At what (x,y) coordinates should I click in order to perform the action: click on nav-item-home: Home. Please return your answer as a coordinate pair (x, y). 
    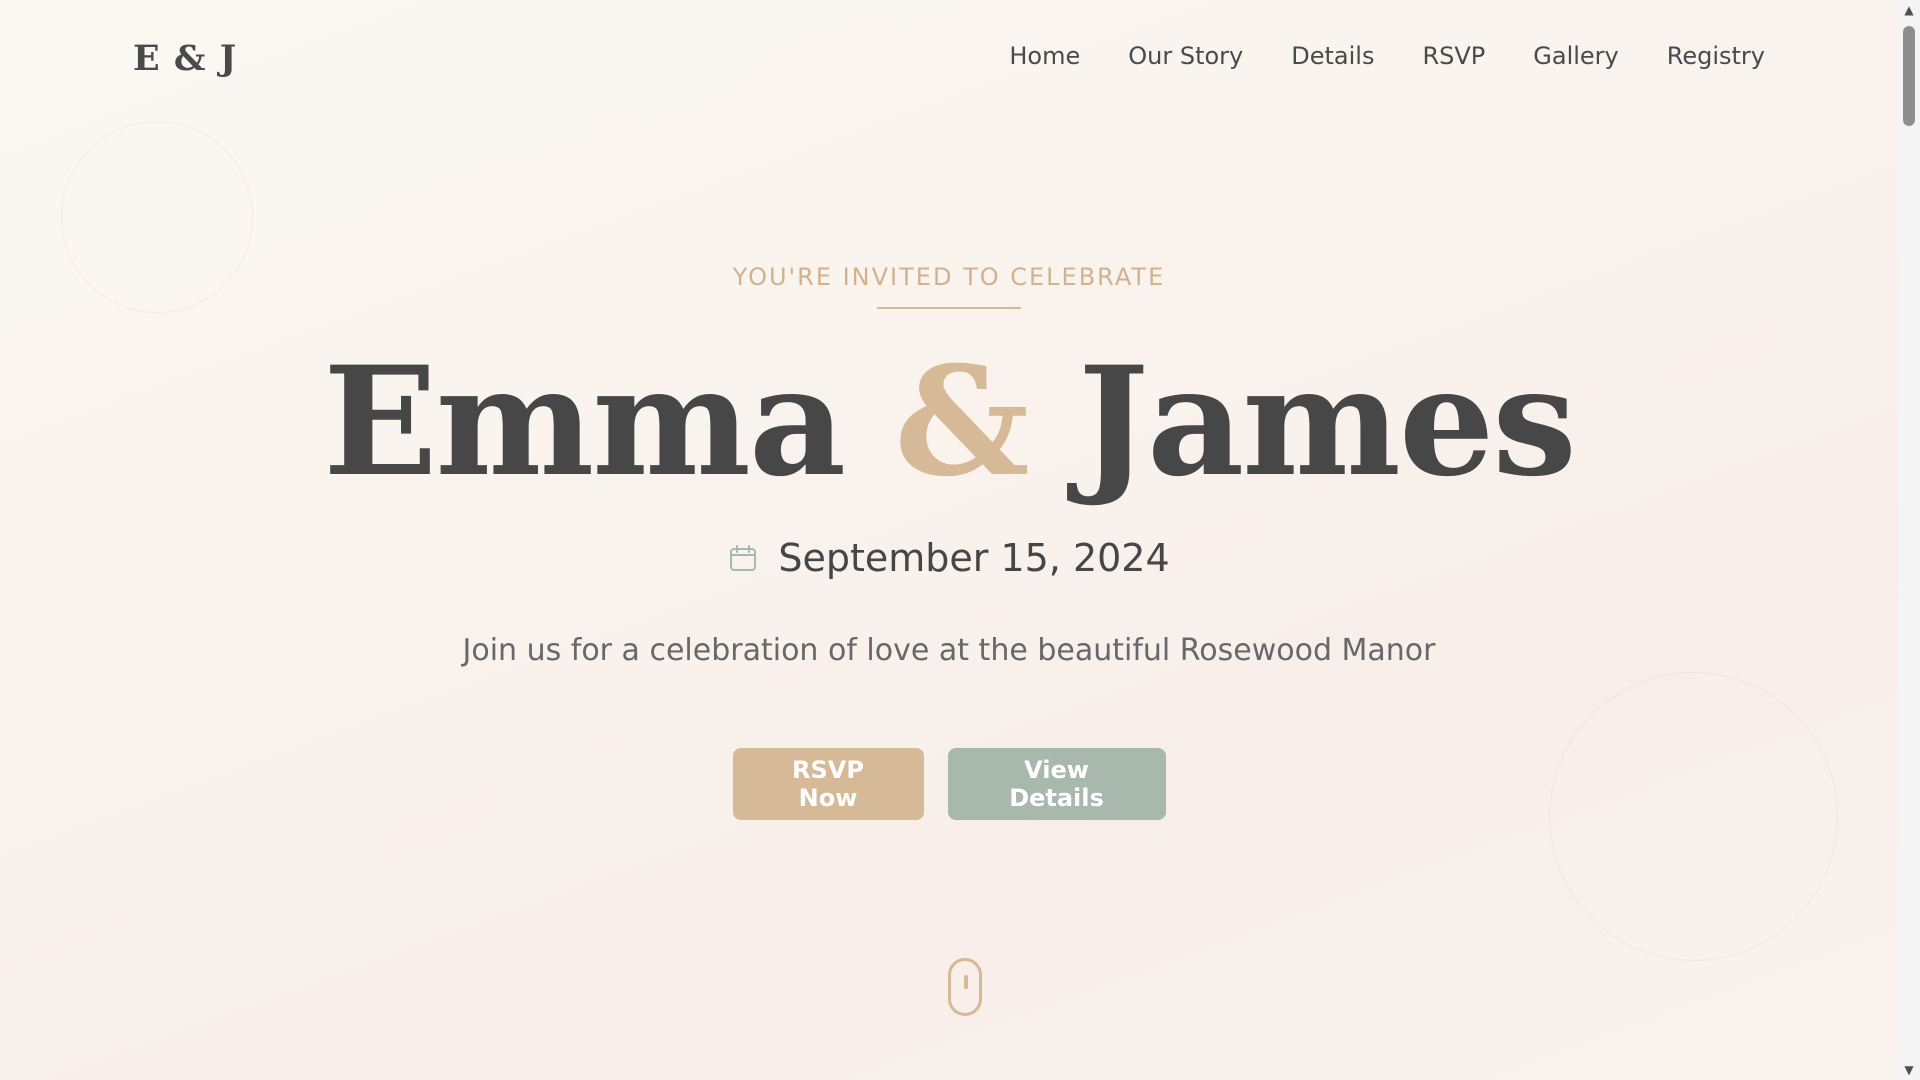
    Looking at the image, I should click on (1044, 56).